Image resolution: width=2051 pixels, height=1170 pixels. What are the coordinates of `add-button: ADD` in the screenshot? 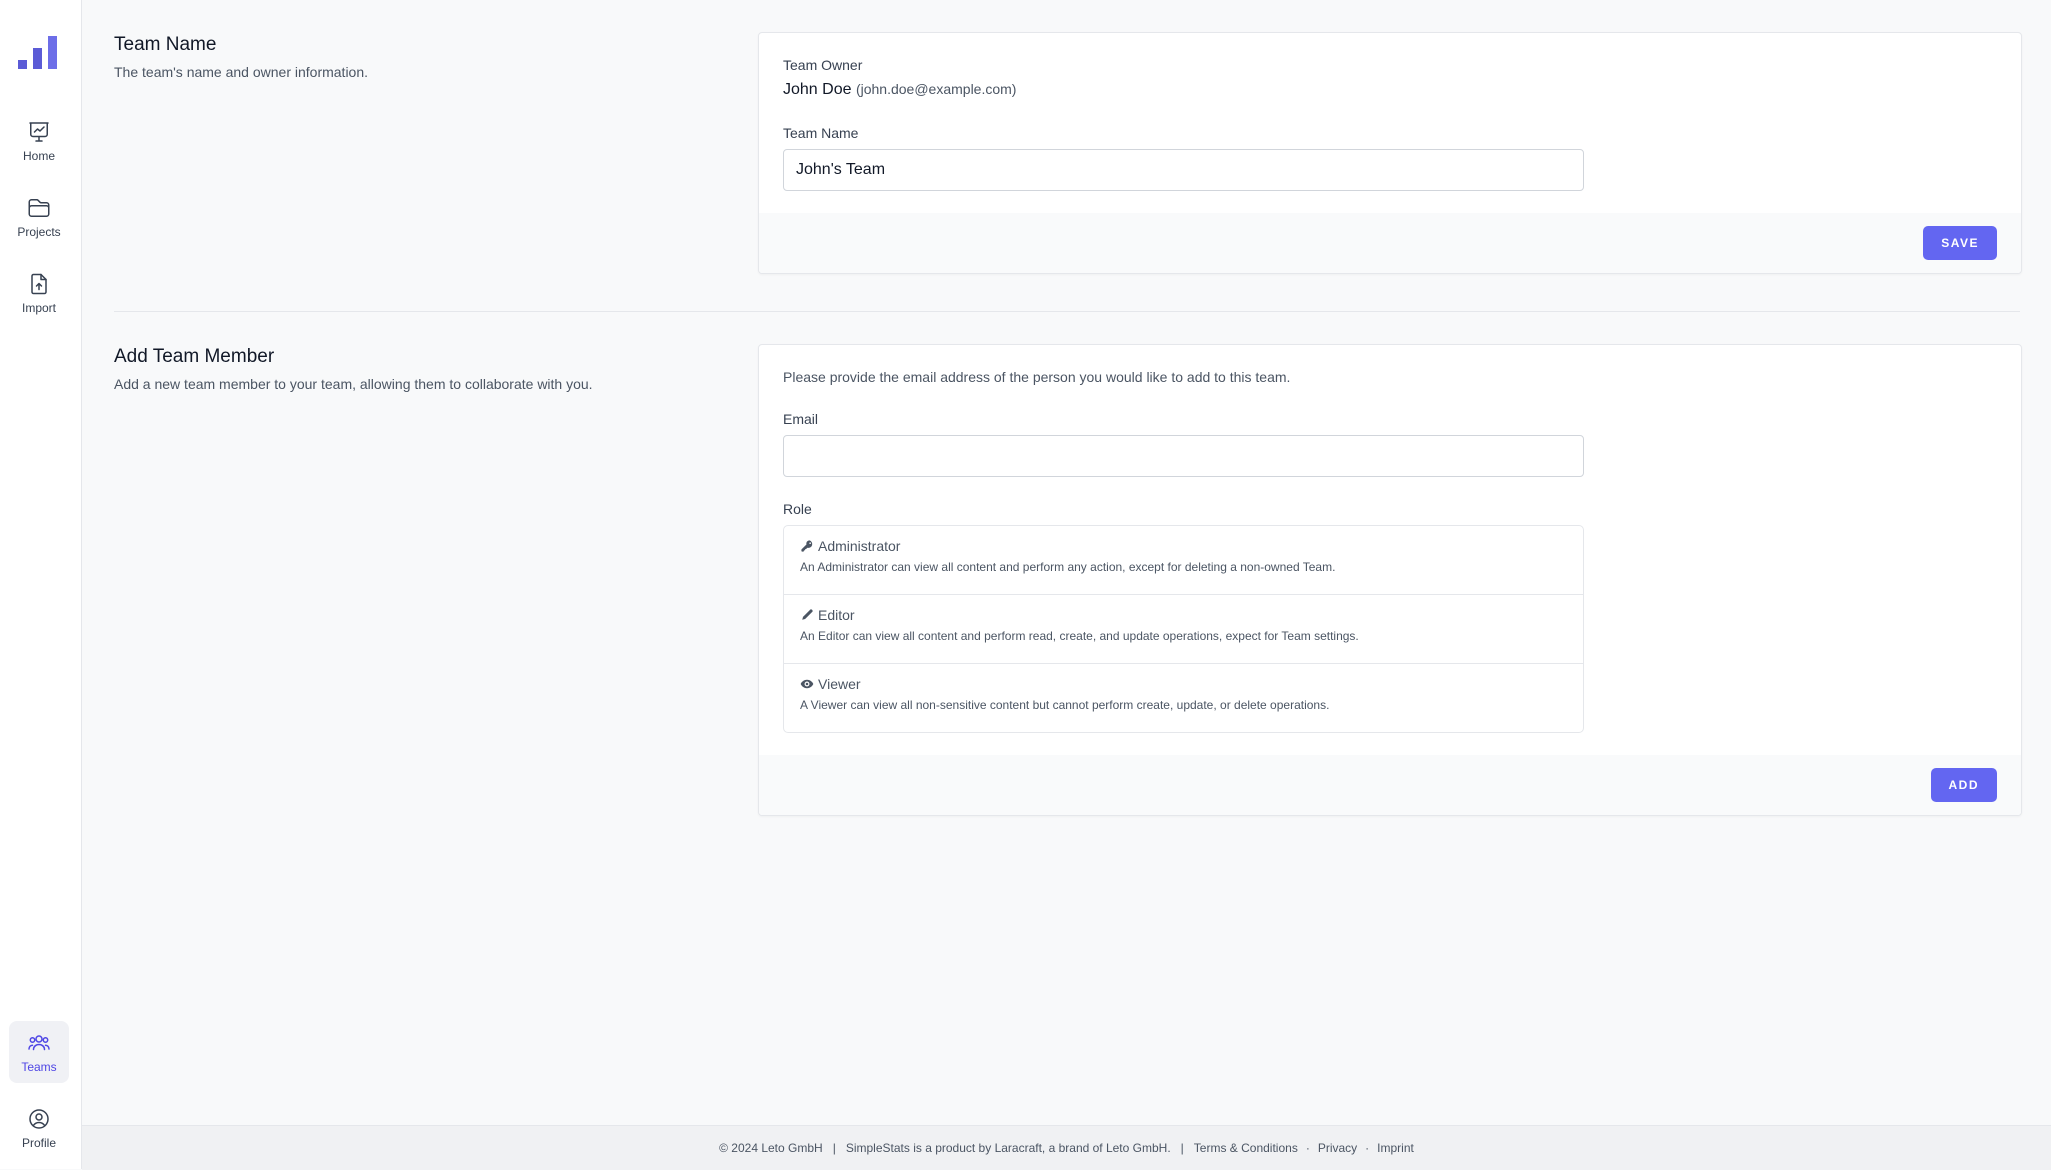 It's located at (1963, 785).